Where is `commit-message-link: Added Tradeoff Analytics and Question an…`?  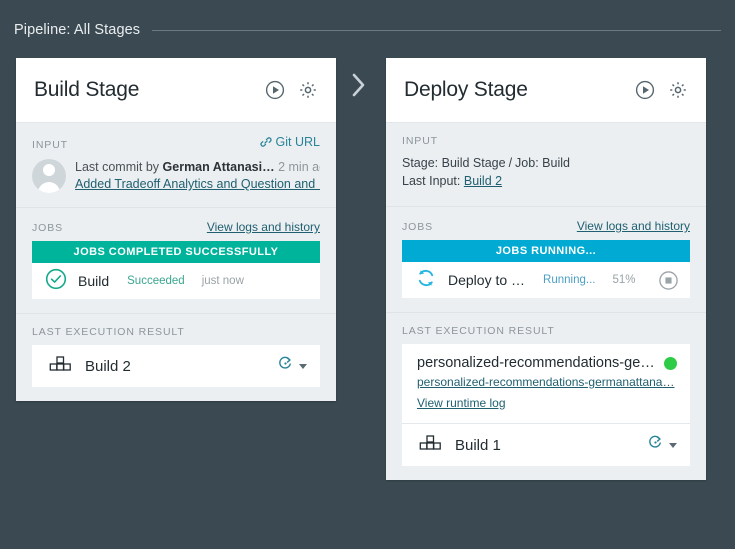
commit-message-link: Added Tradeoff Analytics and Question an… is located at coordinates (197, 184).